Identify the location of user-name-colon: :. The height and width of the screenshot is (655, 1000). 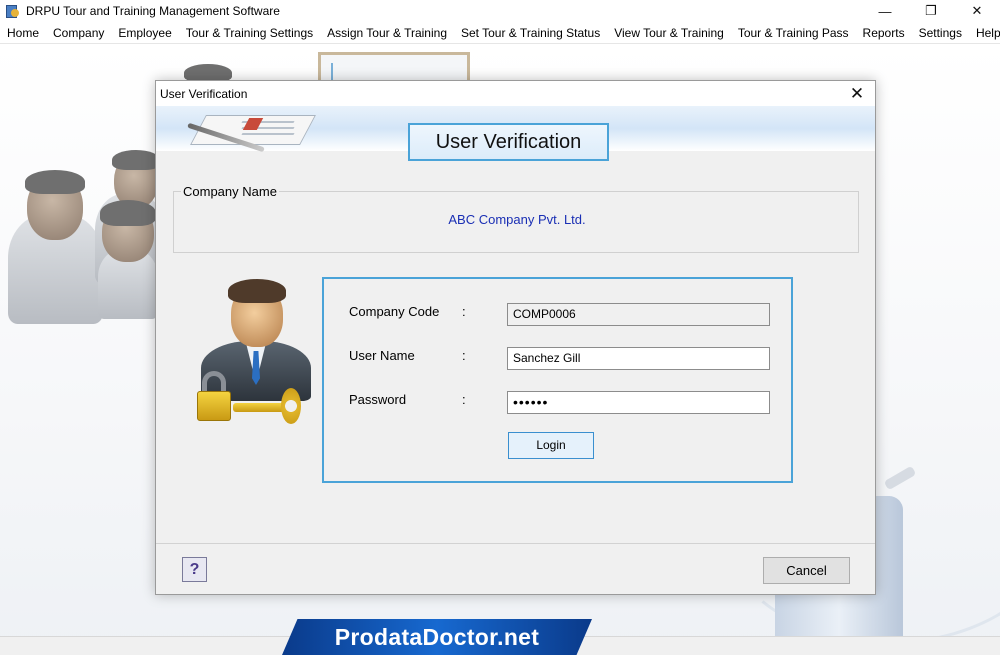
(464, 355).